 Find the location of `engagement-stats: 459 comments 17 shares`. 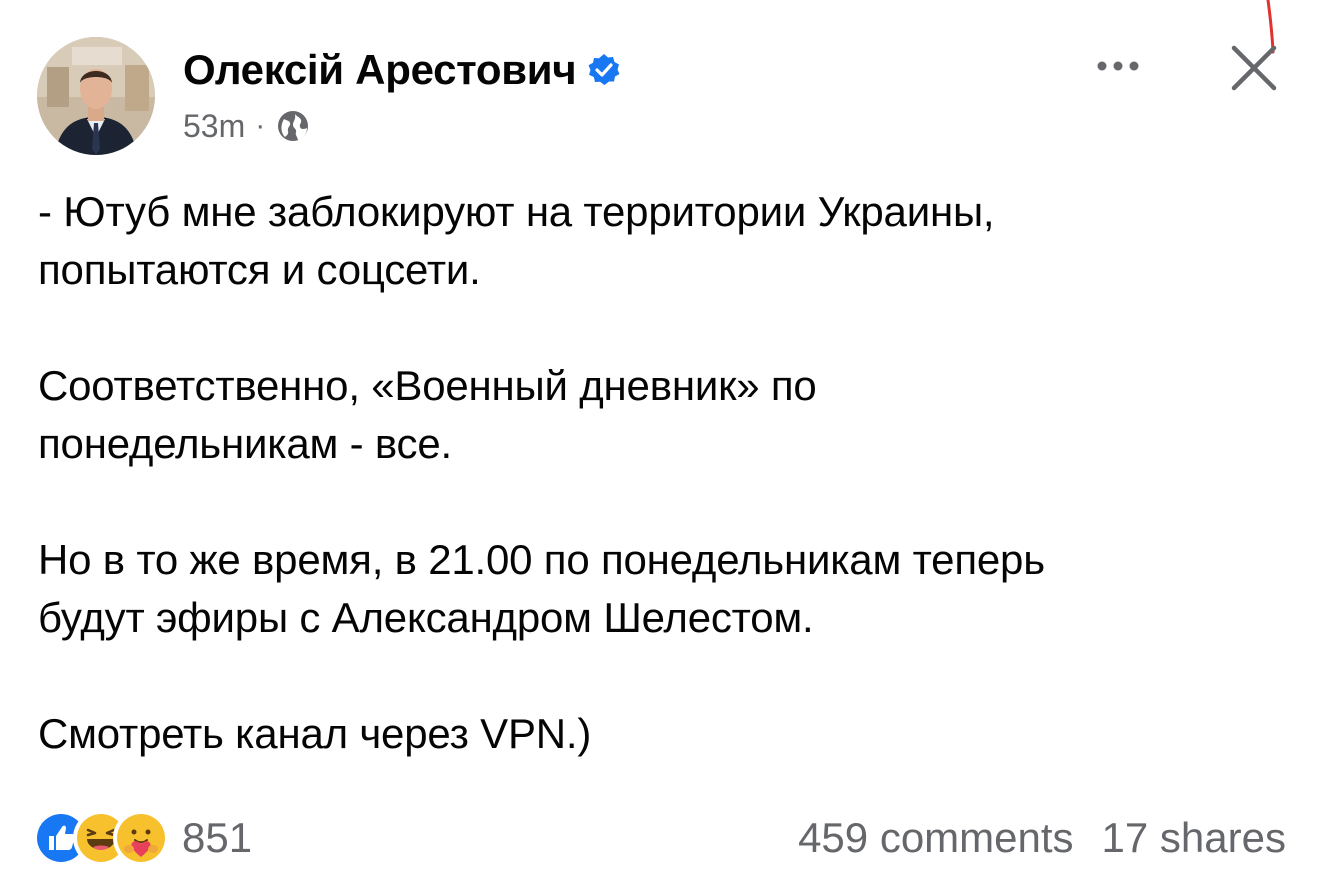

engagement-stats: 459 comments 17 shares is located at coordinates (1042, 838).